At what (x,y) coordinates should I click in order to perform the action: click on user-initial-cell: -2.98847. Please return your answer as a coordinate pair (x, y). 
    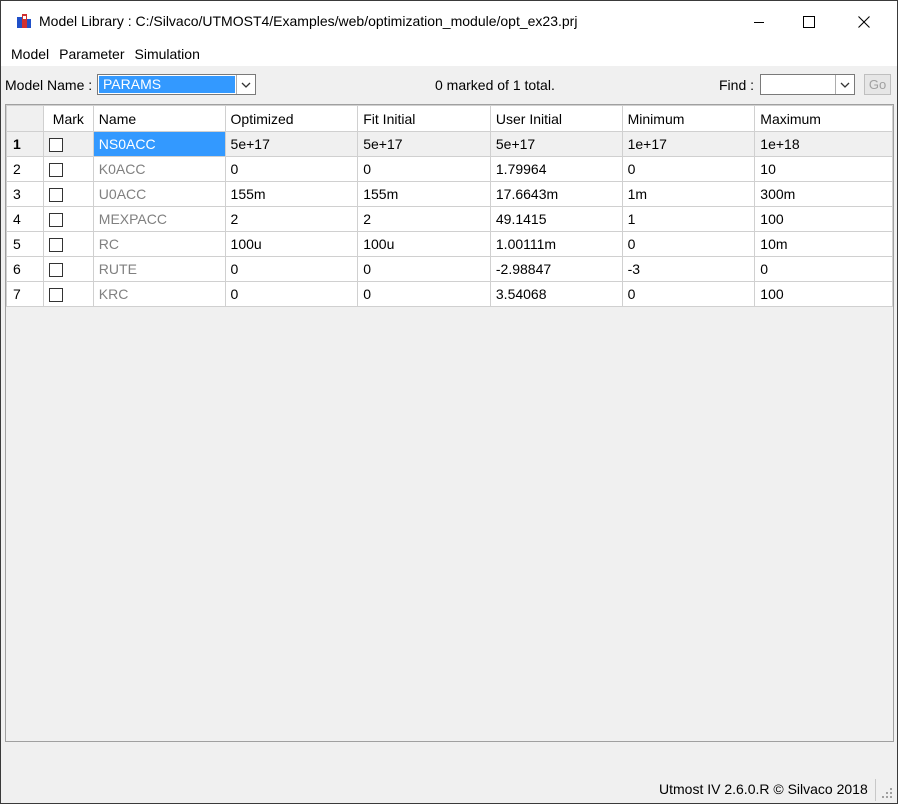
    Looking at the image, I should click on (556, 269).